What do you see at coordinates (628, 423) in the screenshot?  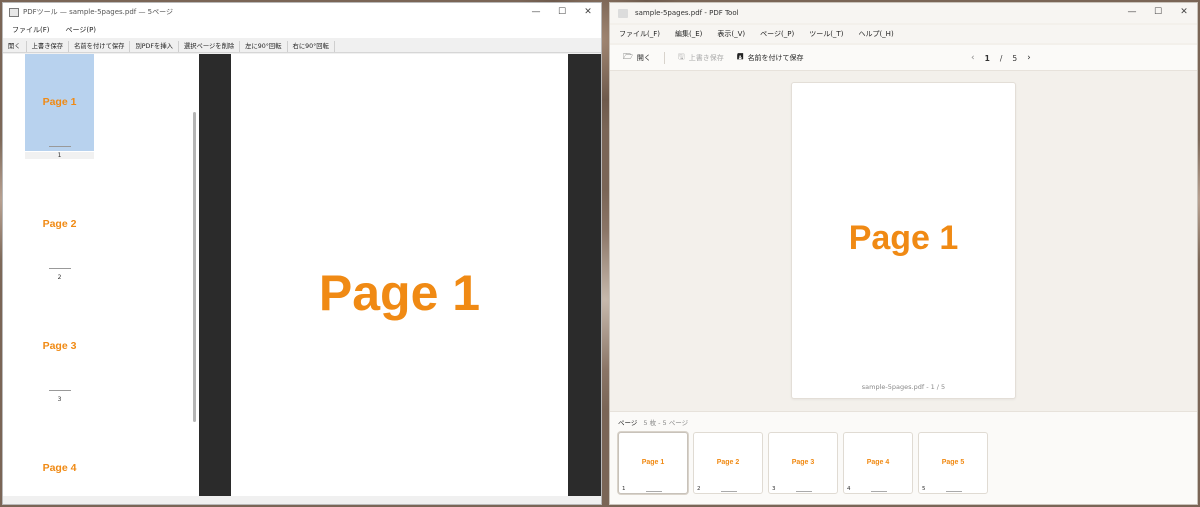 I see `page-strip-title: ページ` at bounding box center [628, 423].